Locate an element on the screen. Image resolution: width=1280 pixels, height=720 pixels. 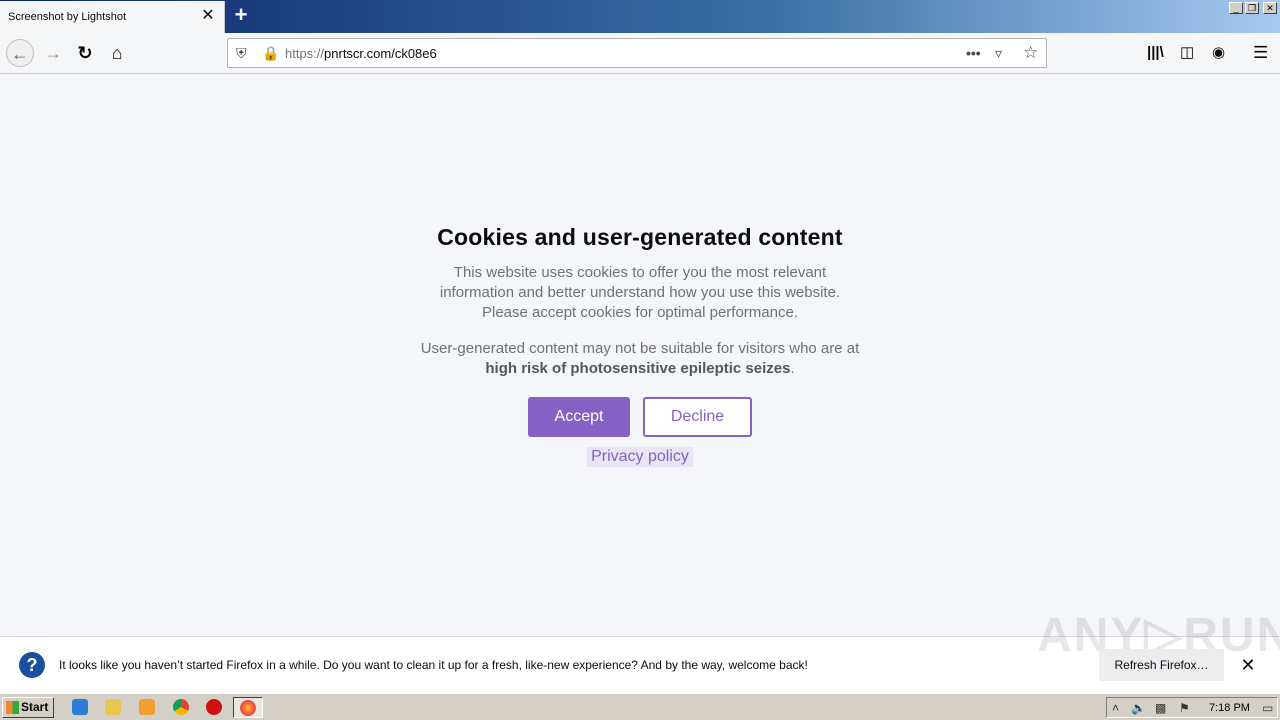
windows-logo-icon is located at coordinates (12, 707).